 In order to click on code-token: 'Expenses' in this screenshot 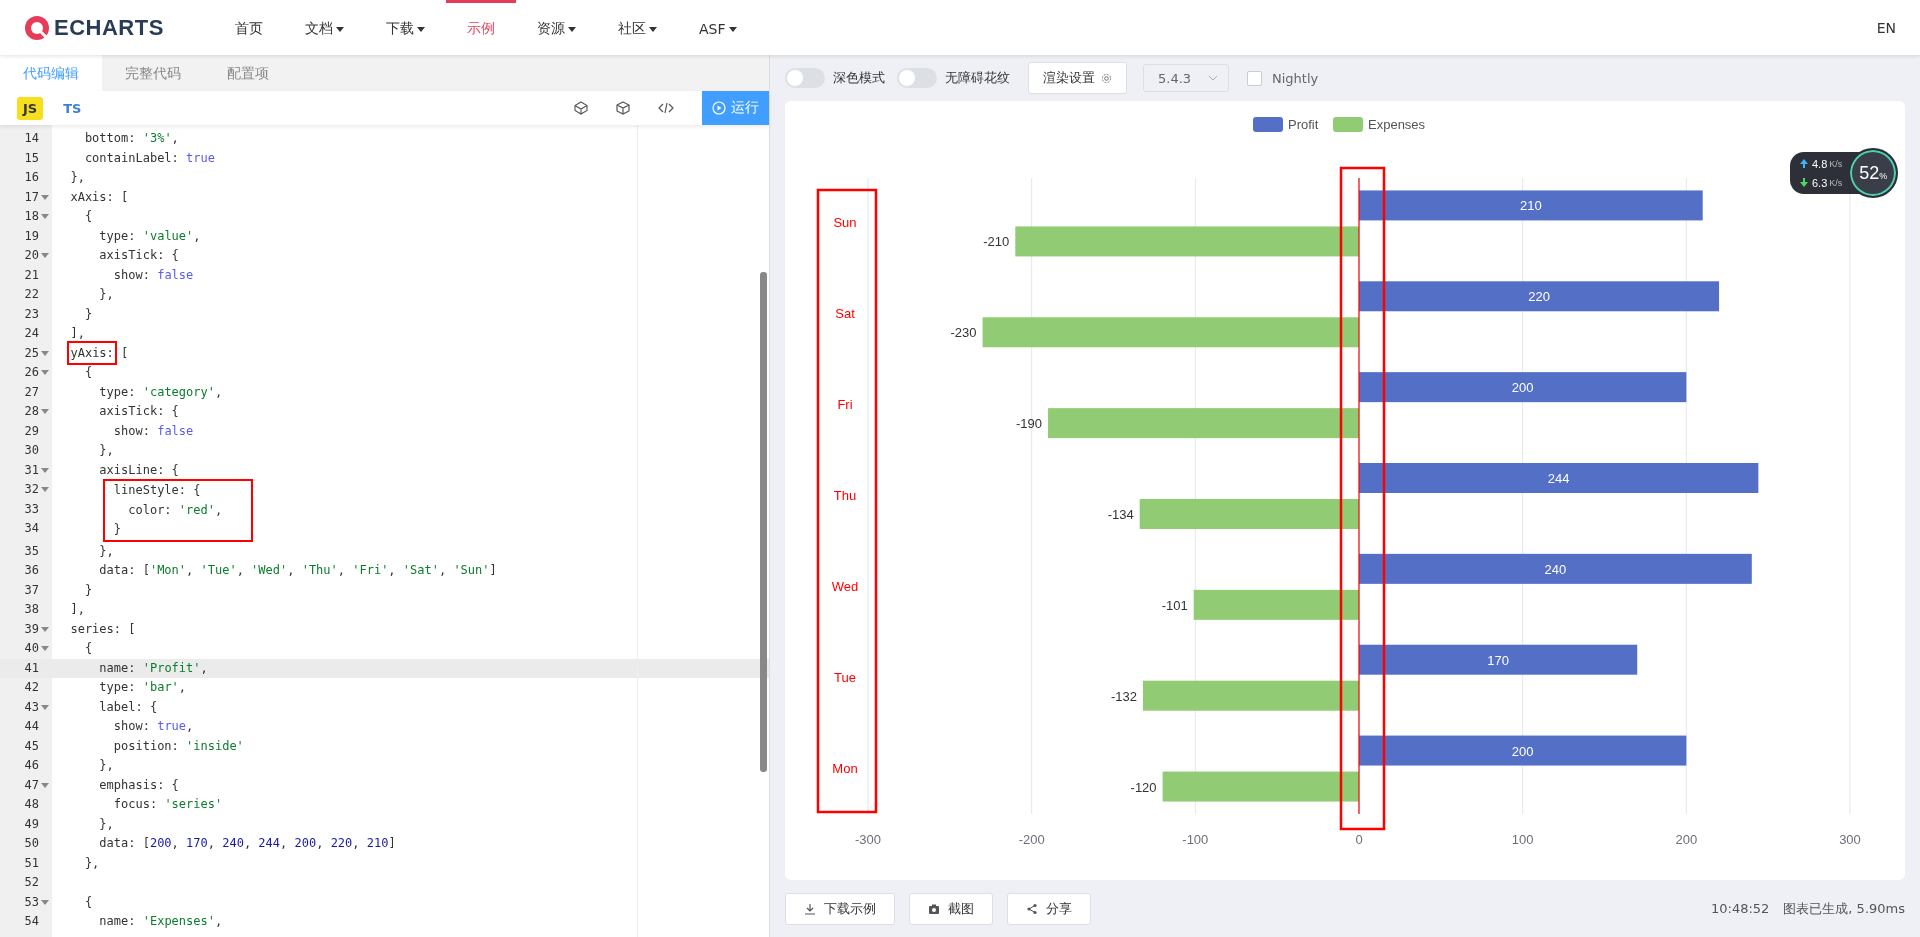, I will do `click(178, 921)`.